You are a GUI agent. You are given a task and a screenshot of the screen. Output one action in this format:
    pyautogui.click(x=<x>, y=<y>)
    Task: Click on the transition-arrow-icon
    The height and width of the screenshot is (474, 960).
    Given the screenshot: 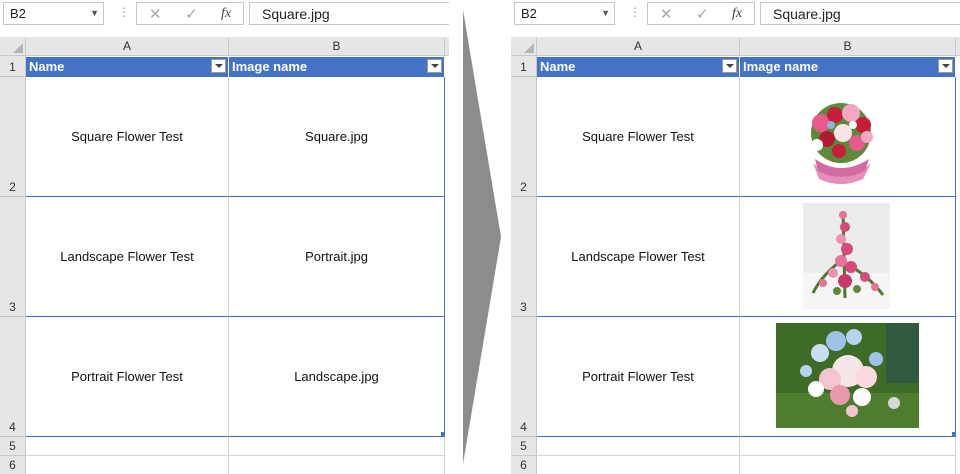 What is the action you would take?
    pyautogui.click(x=482, y=237)
    